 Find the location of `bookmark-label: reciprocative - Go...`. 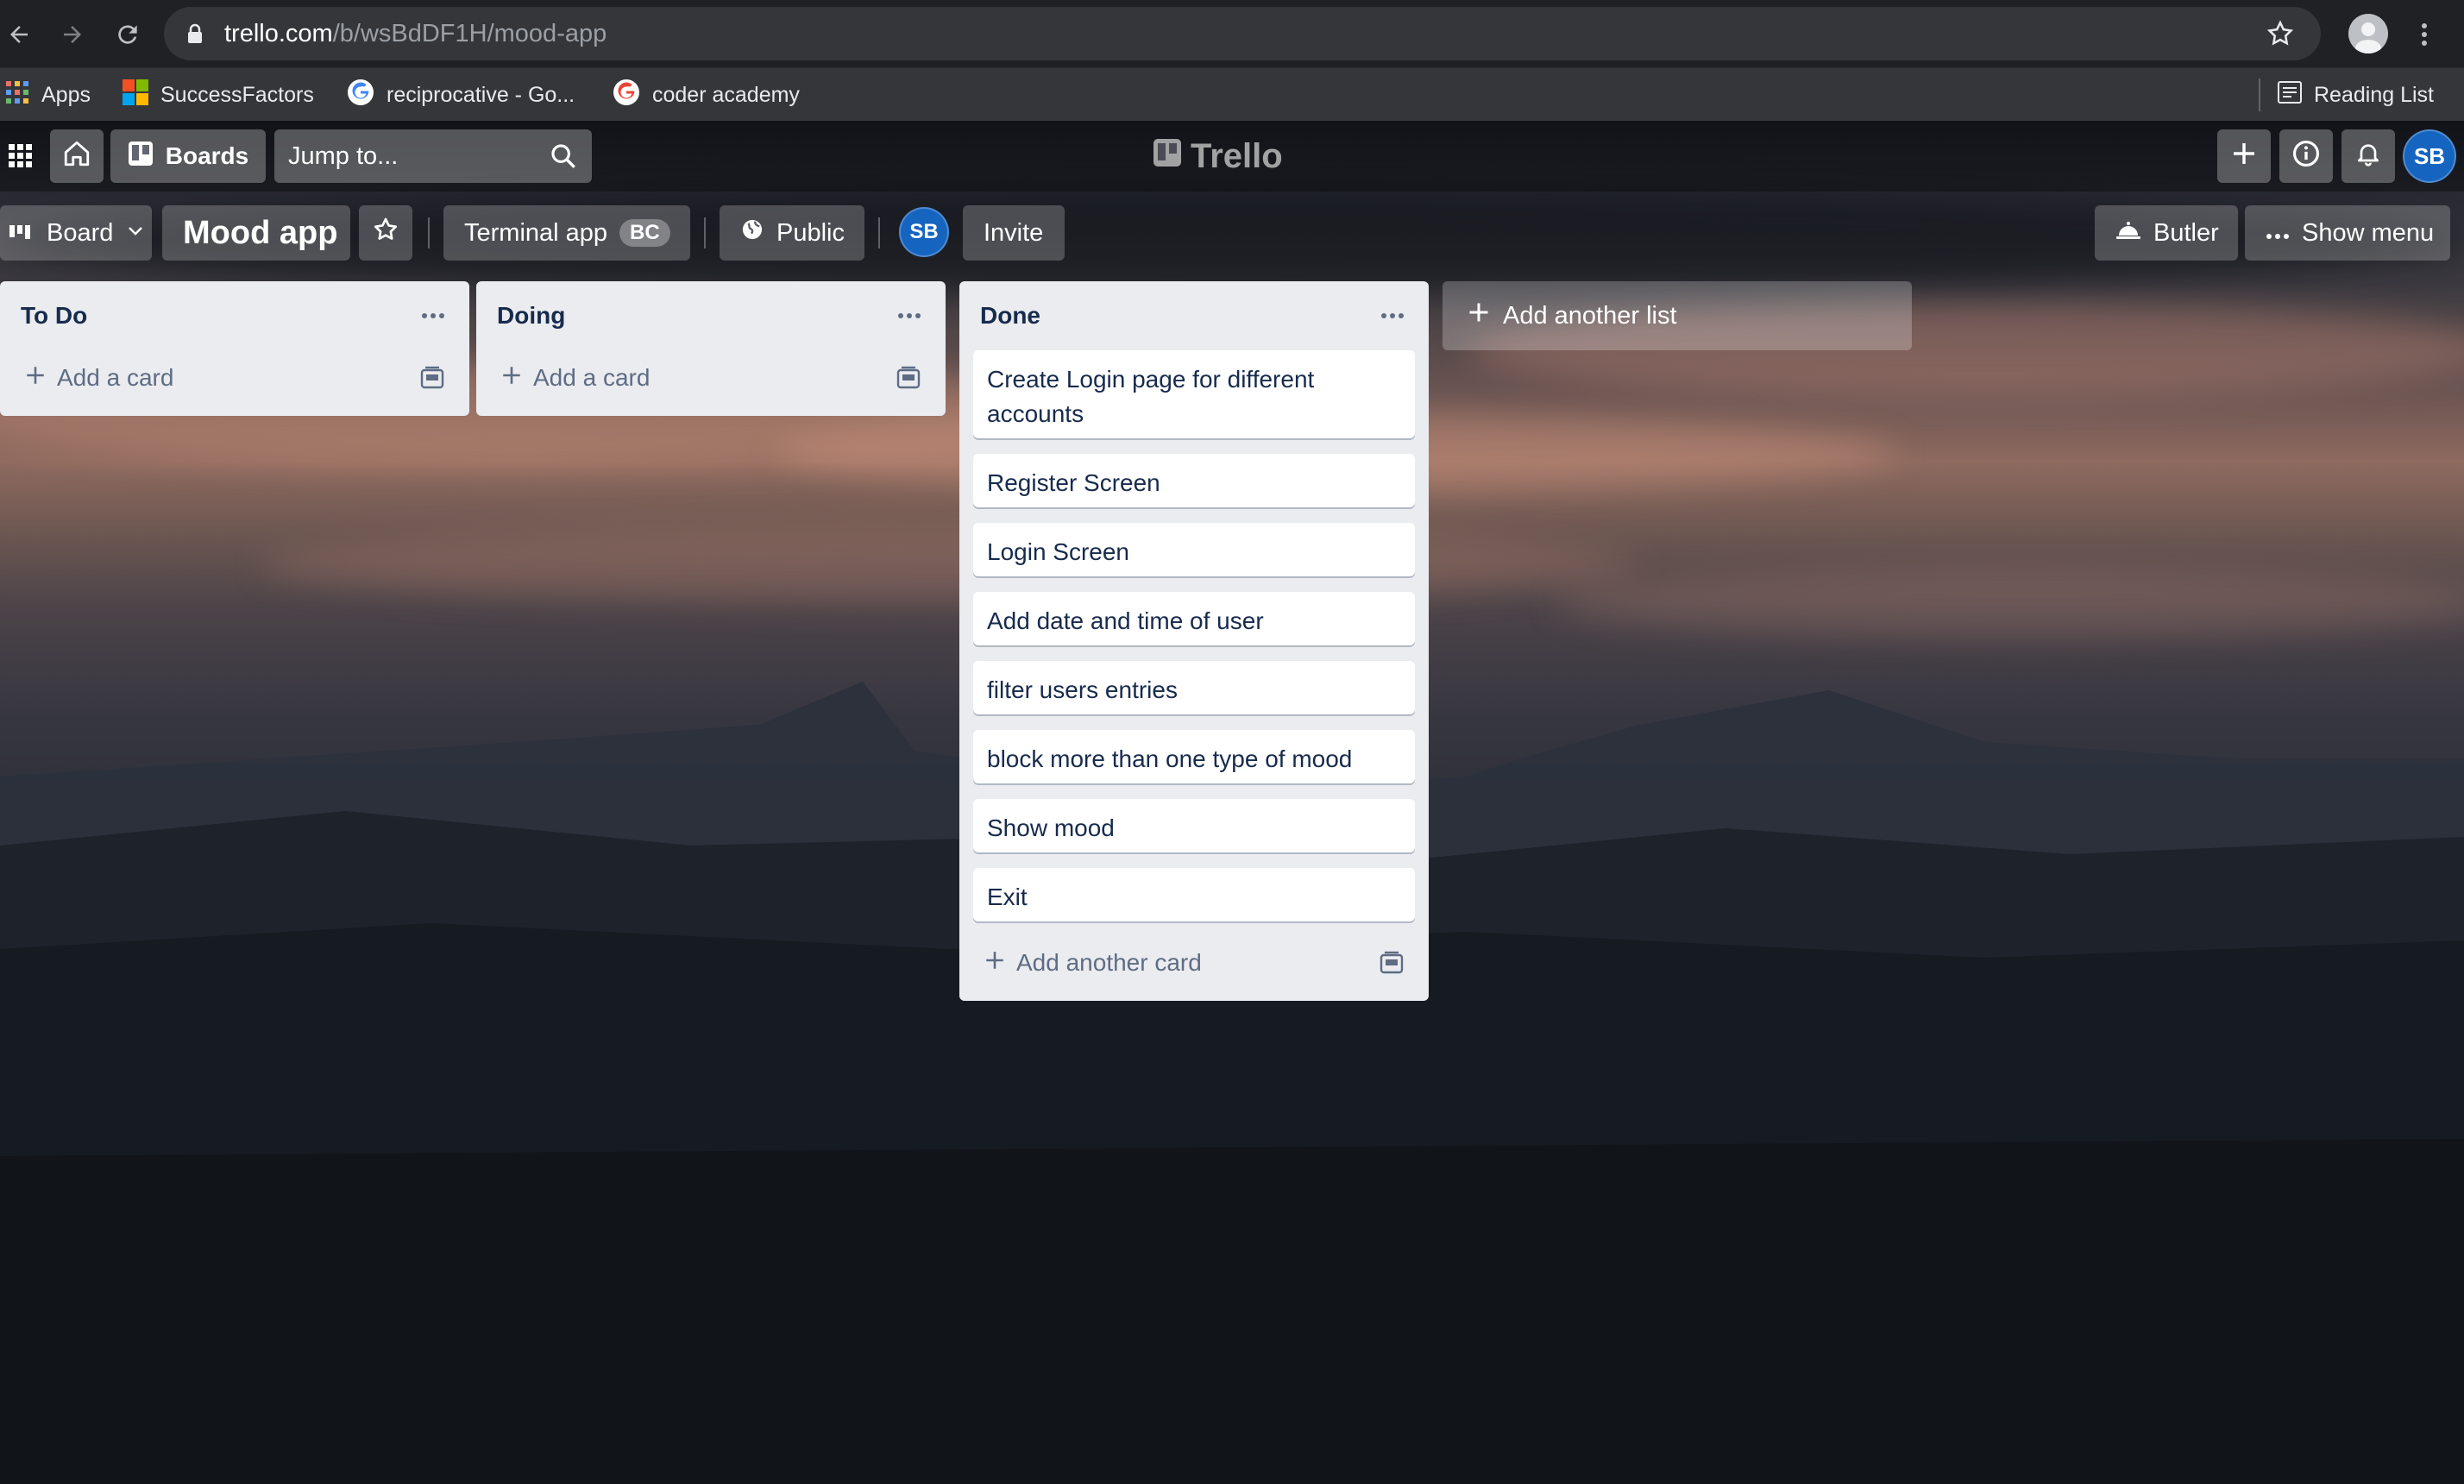

bookmark-label: reciprocative - Go... is located at coordinates (481, 94).